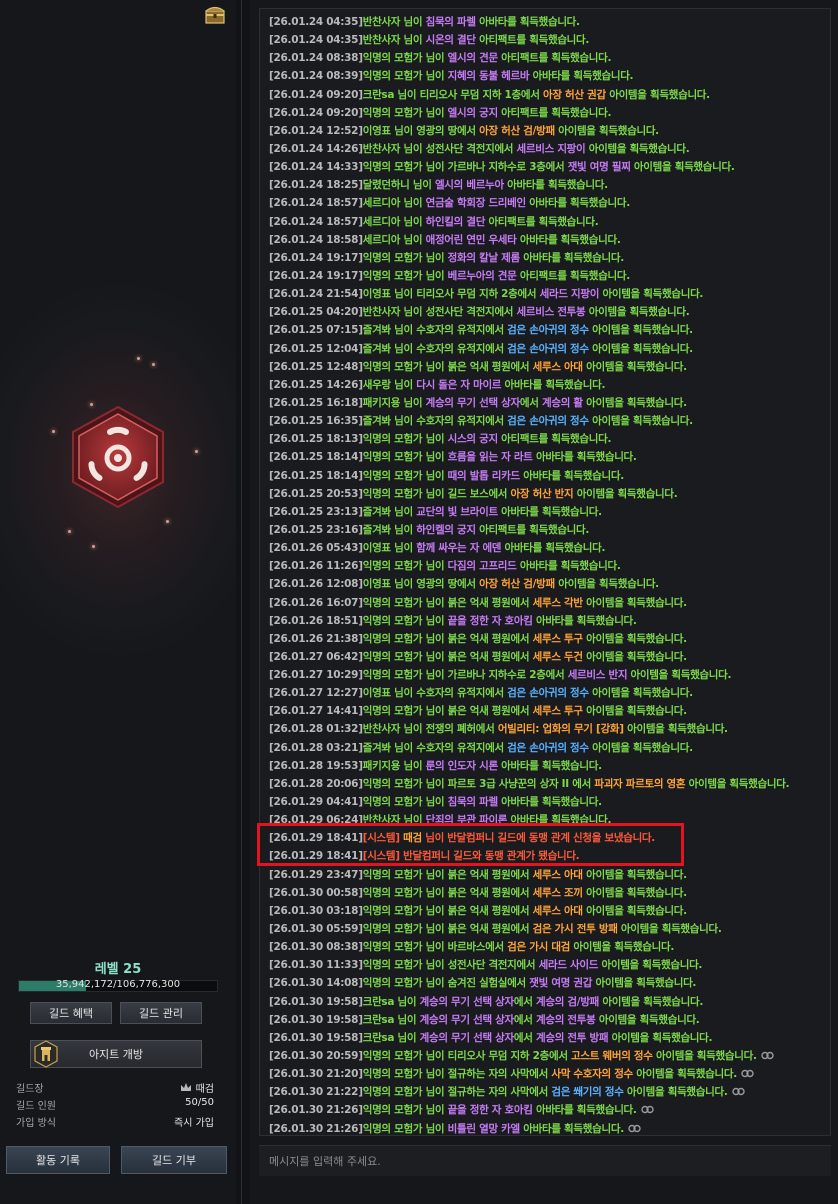 This screenshot has width=838, height=1204. I want to click on log-timestamp: [26.01.24 18:58], so click(316, 239).